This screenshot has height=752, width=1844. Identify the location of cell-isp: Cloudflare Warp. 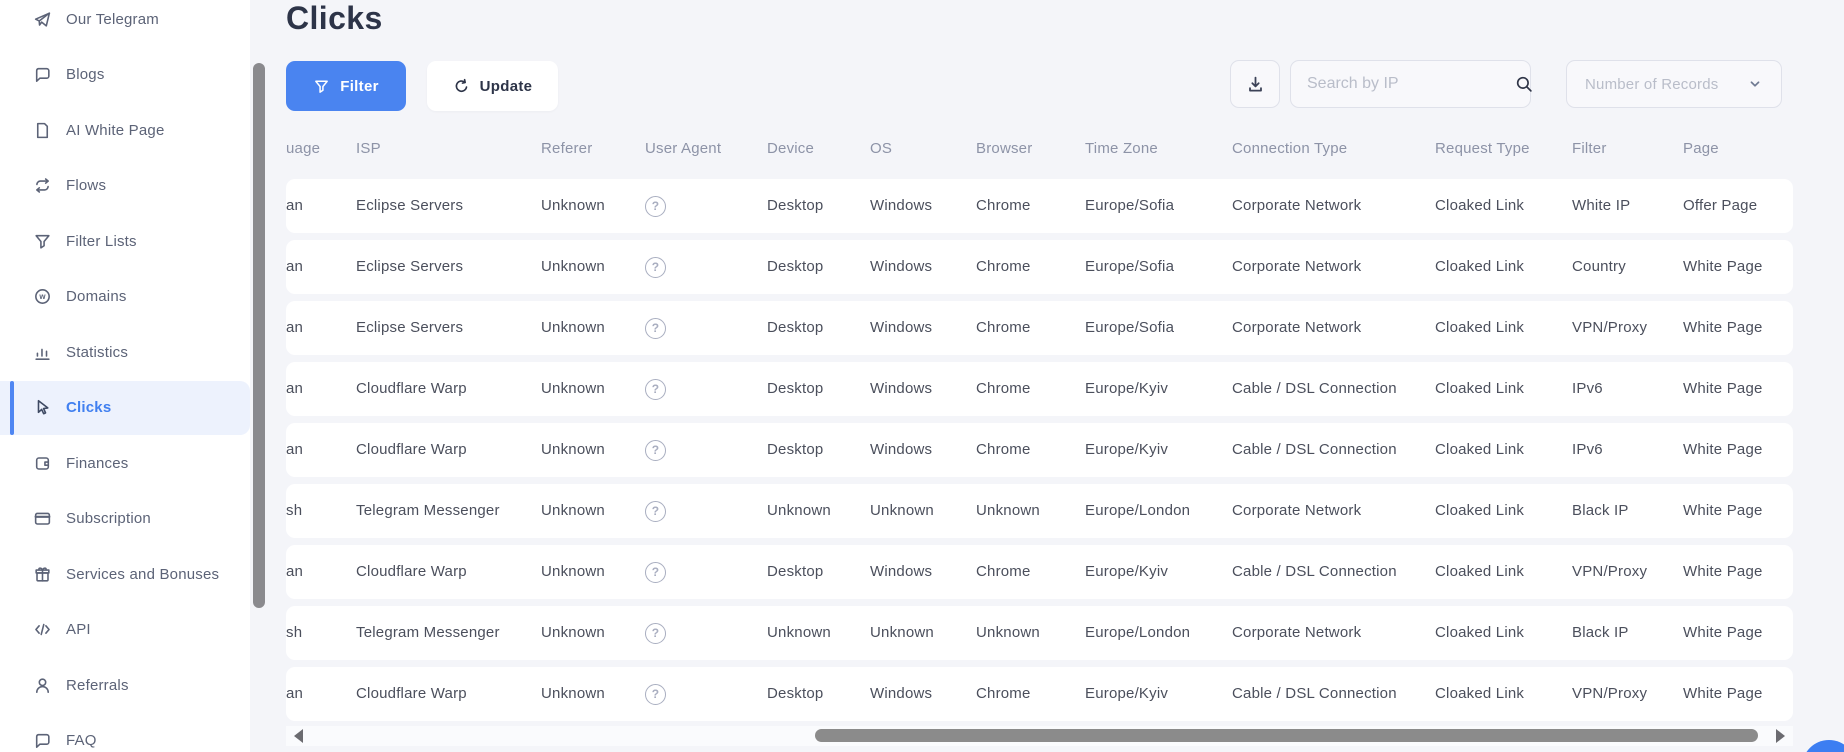
(411, 571).